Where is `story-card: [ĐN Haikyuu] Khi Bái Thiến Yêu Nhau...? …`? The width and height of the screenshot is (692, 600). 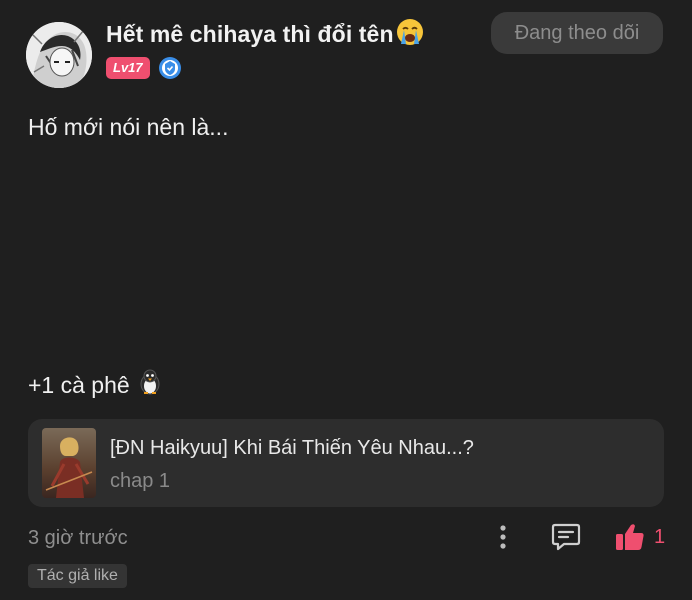 story-card: [ĐN Haikyuu] Khi Bái Thiến Yêu Nhau...? … is located at coordinates (346, 463).